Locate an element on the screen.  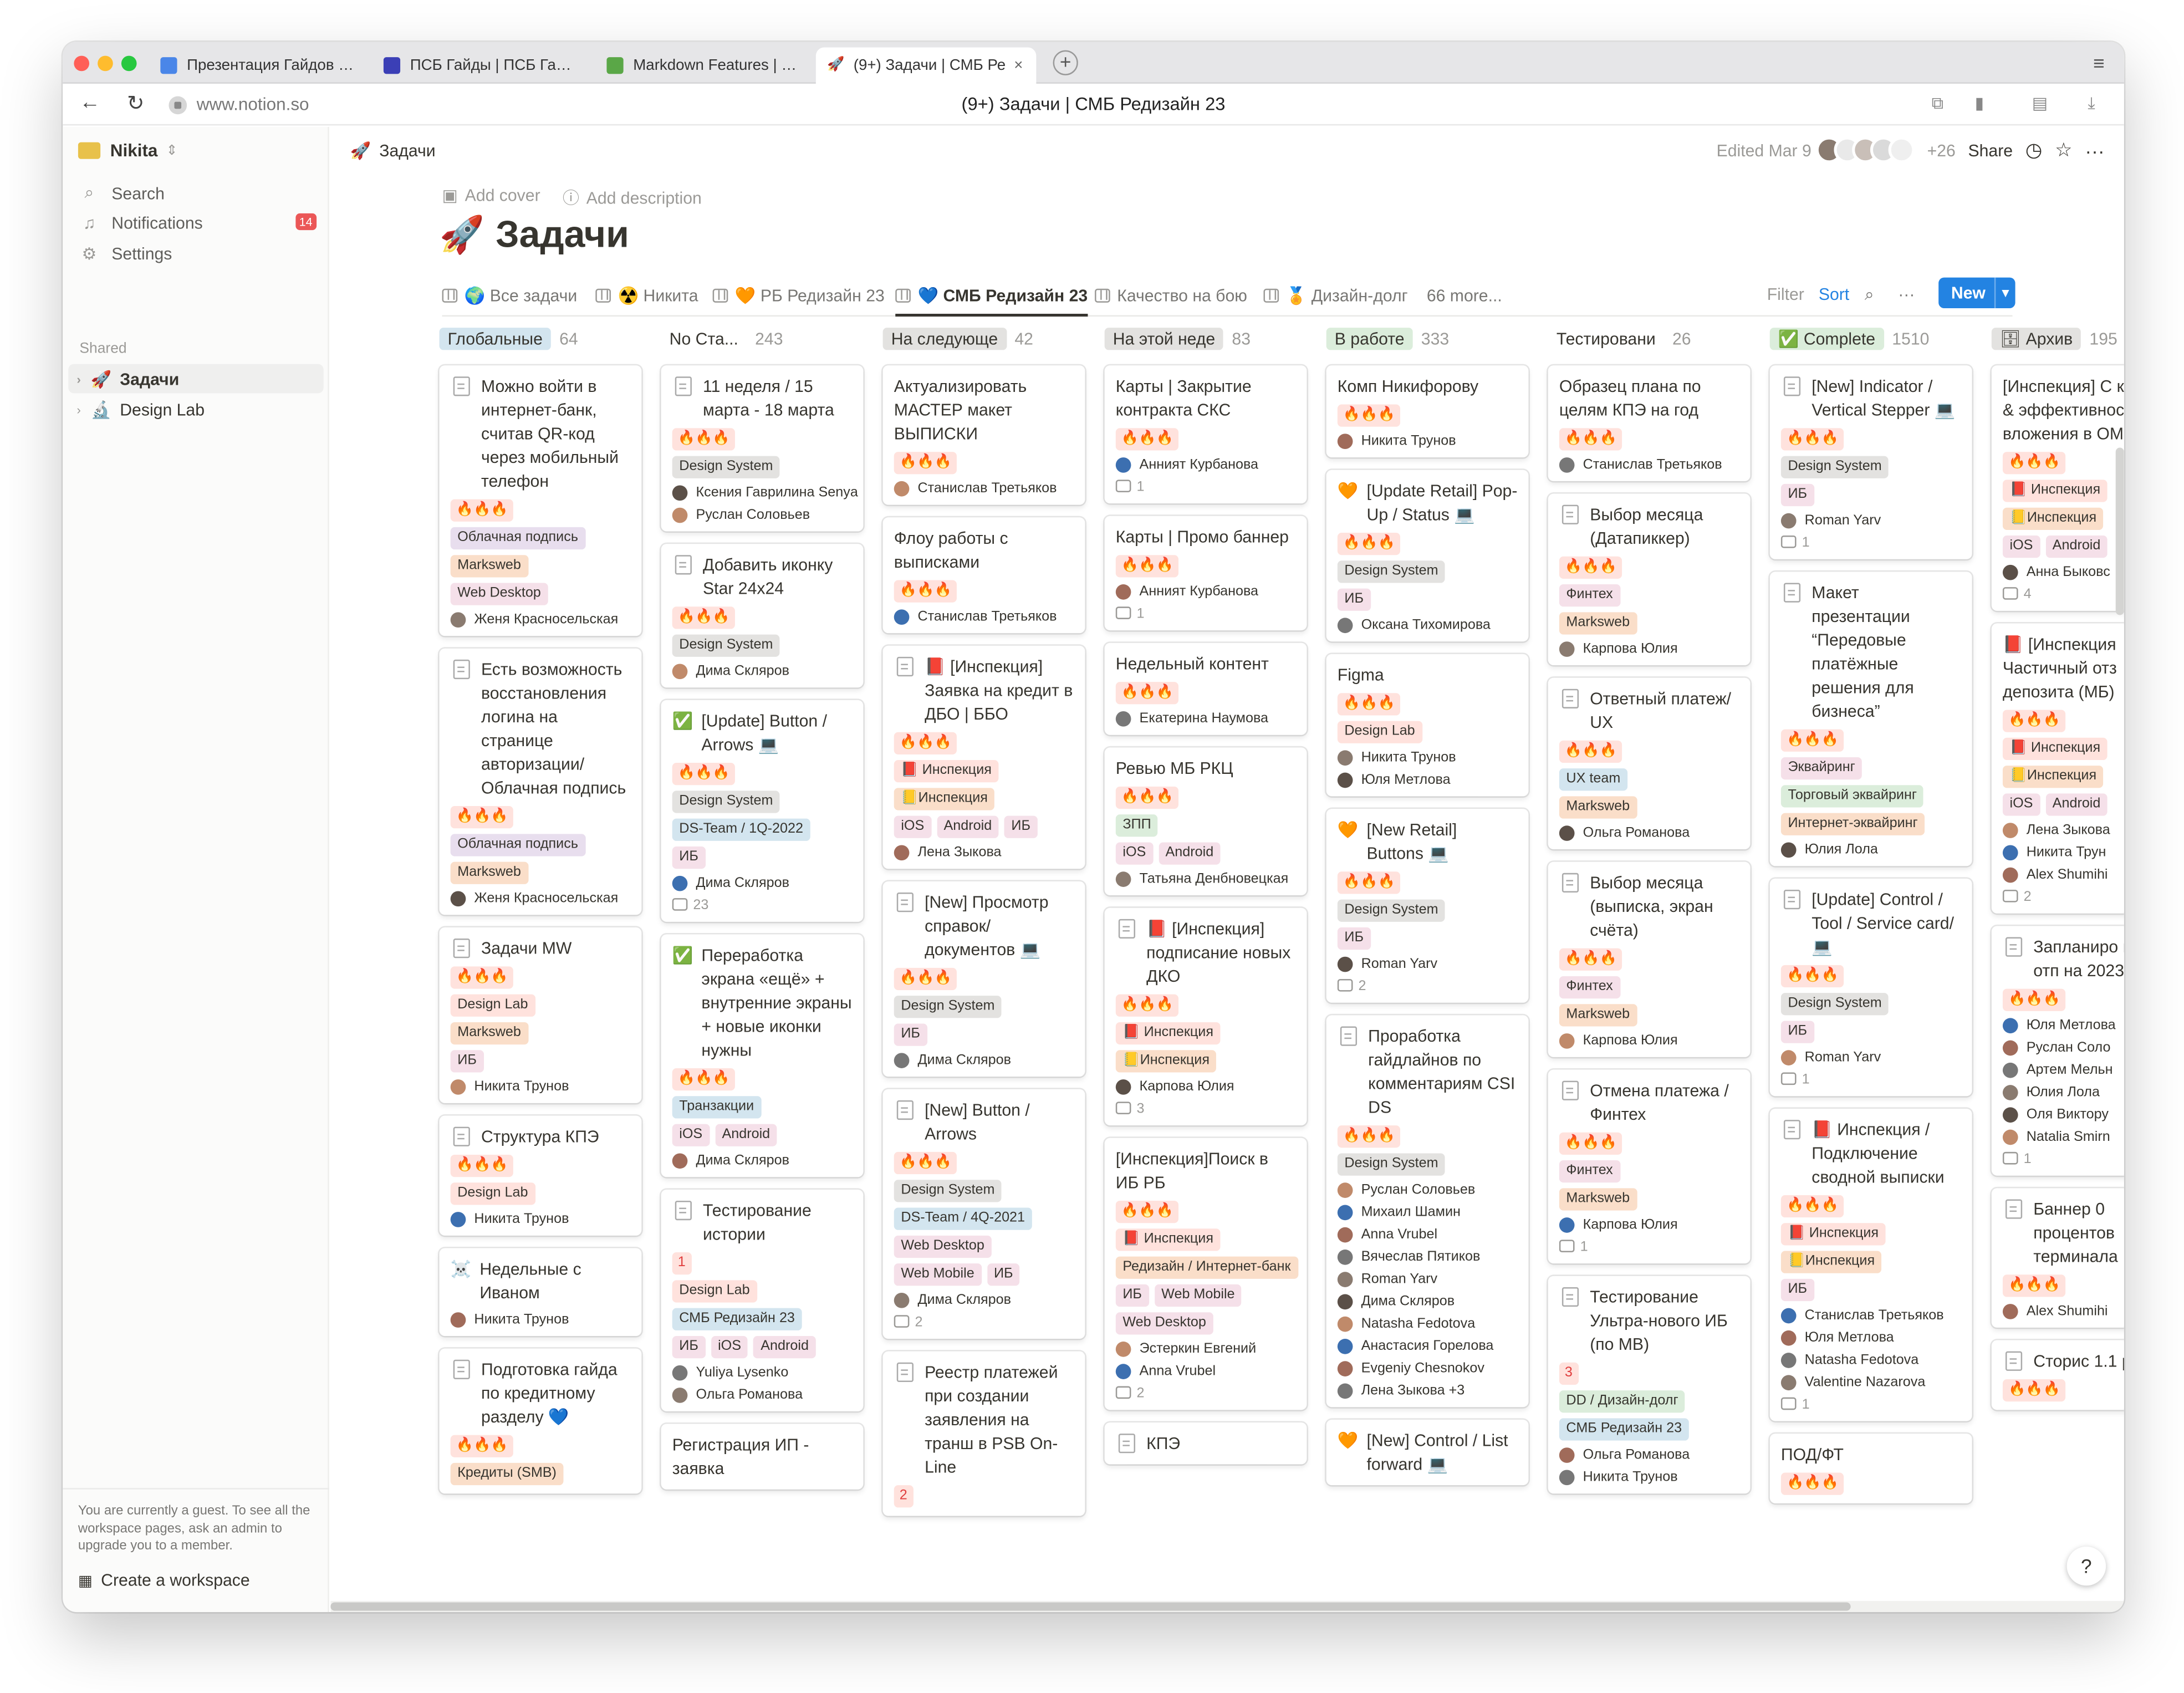
filter-button: Filter is located at coordinates (1785, 294).